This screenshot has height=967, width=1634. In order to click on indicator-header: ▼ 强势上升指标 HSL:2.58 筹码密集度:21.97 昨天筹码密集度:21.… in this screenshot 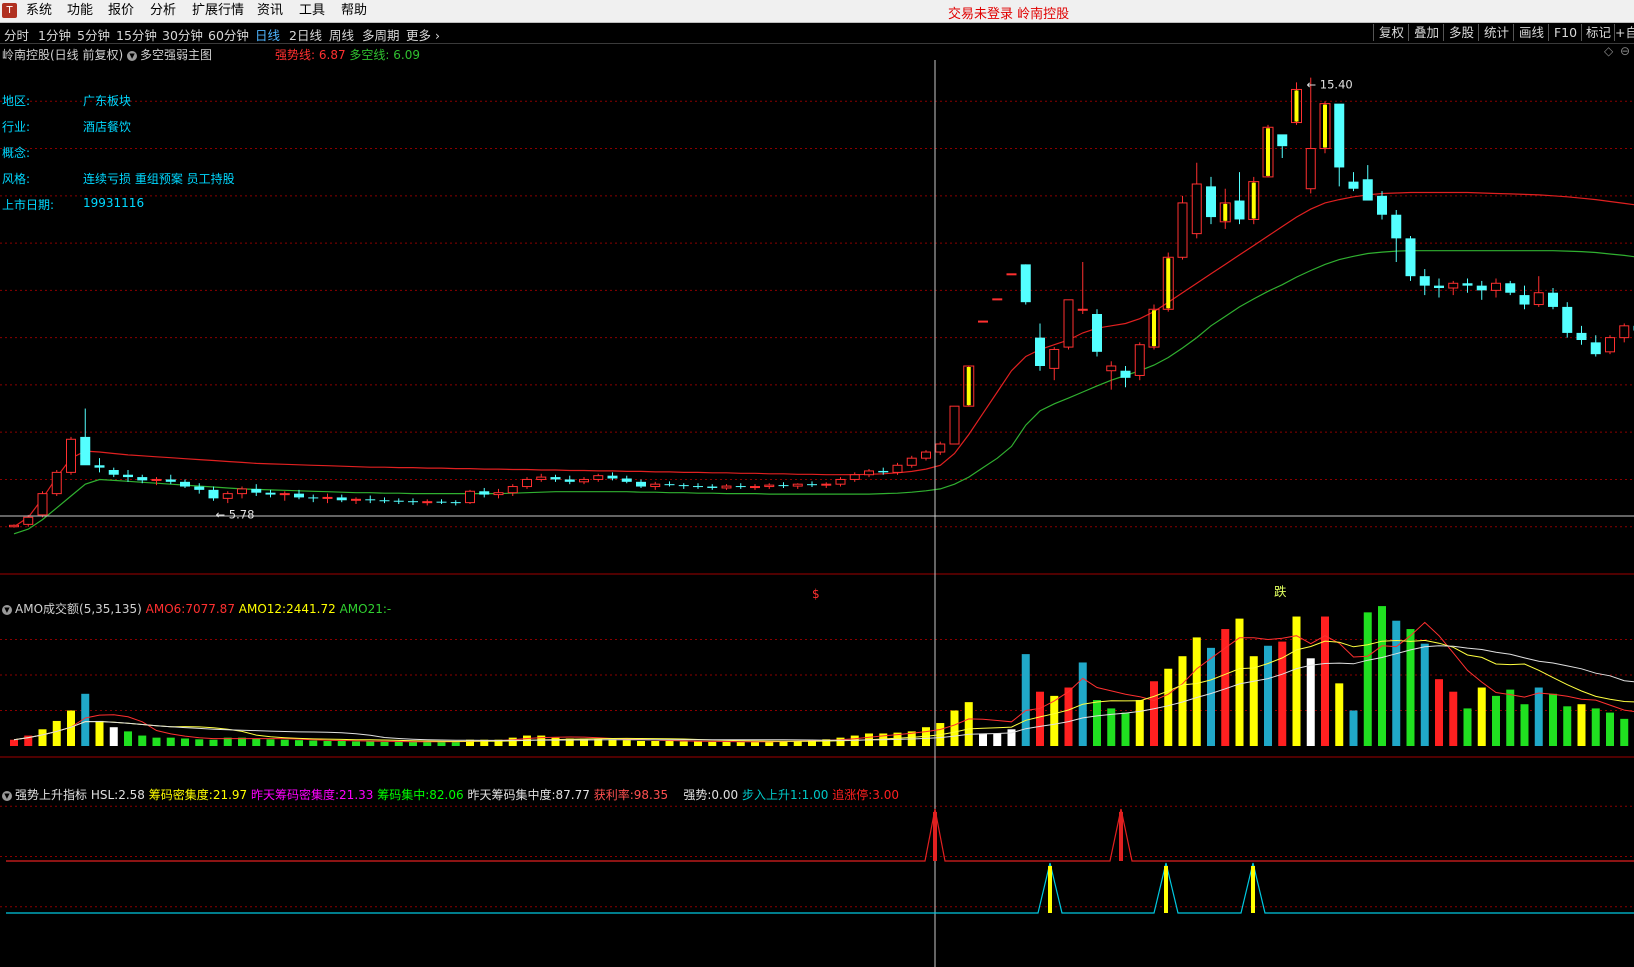, I will do `click(450, 794)`.